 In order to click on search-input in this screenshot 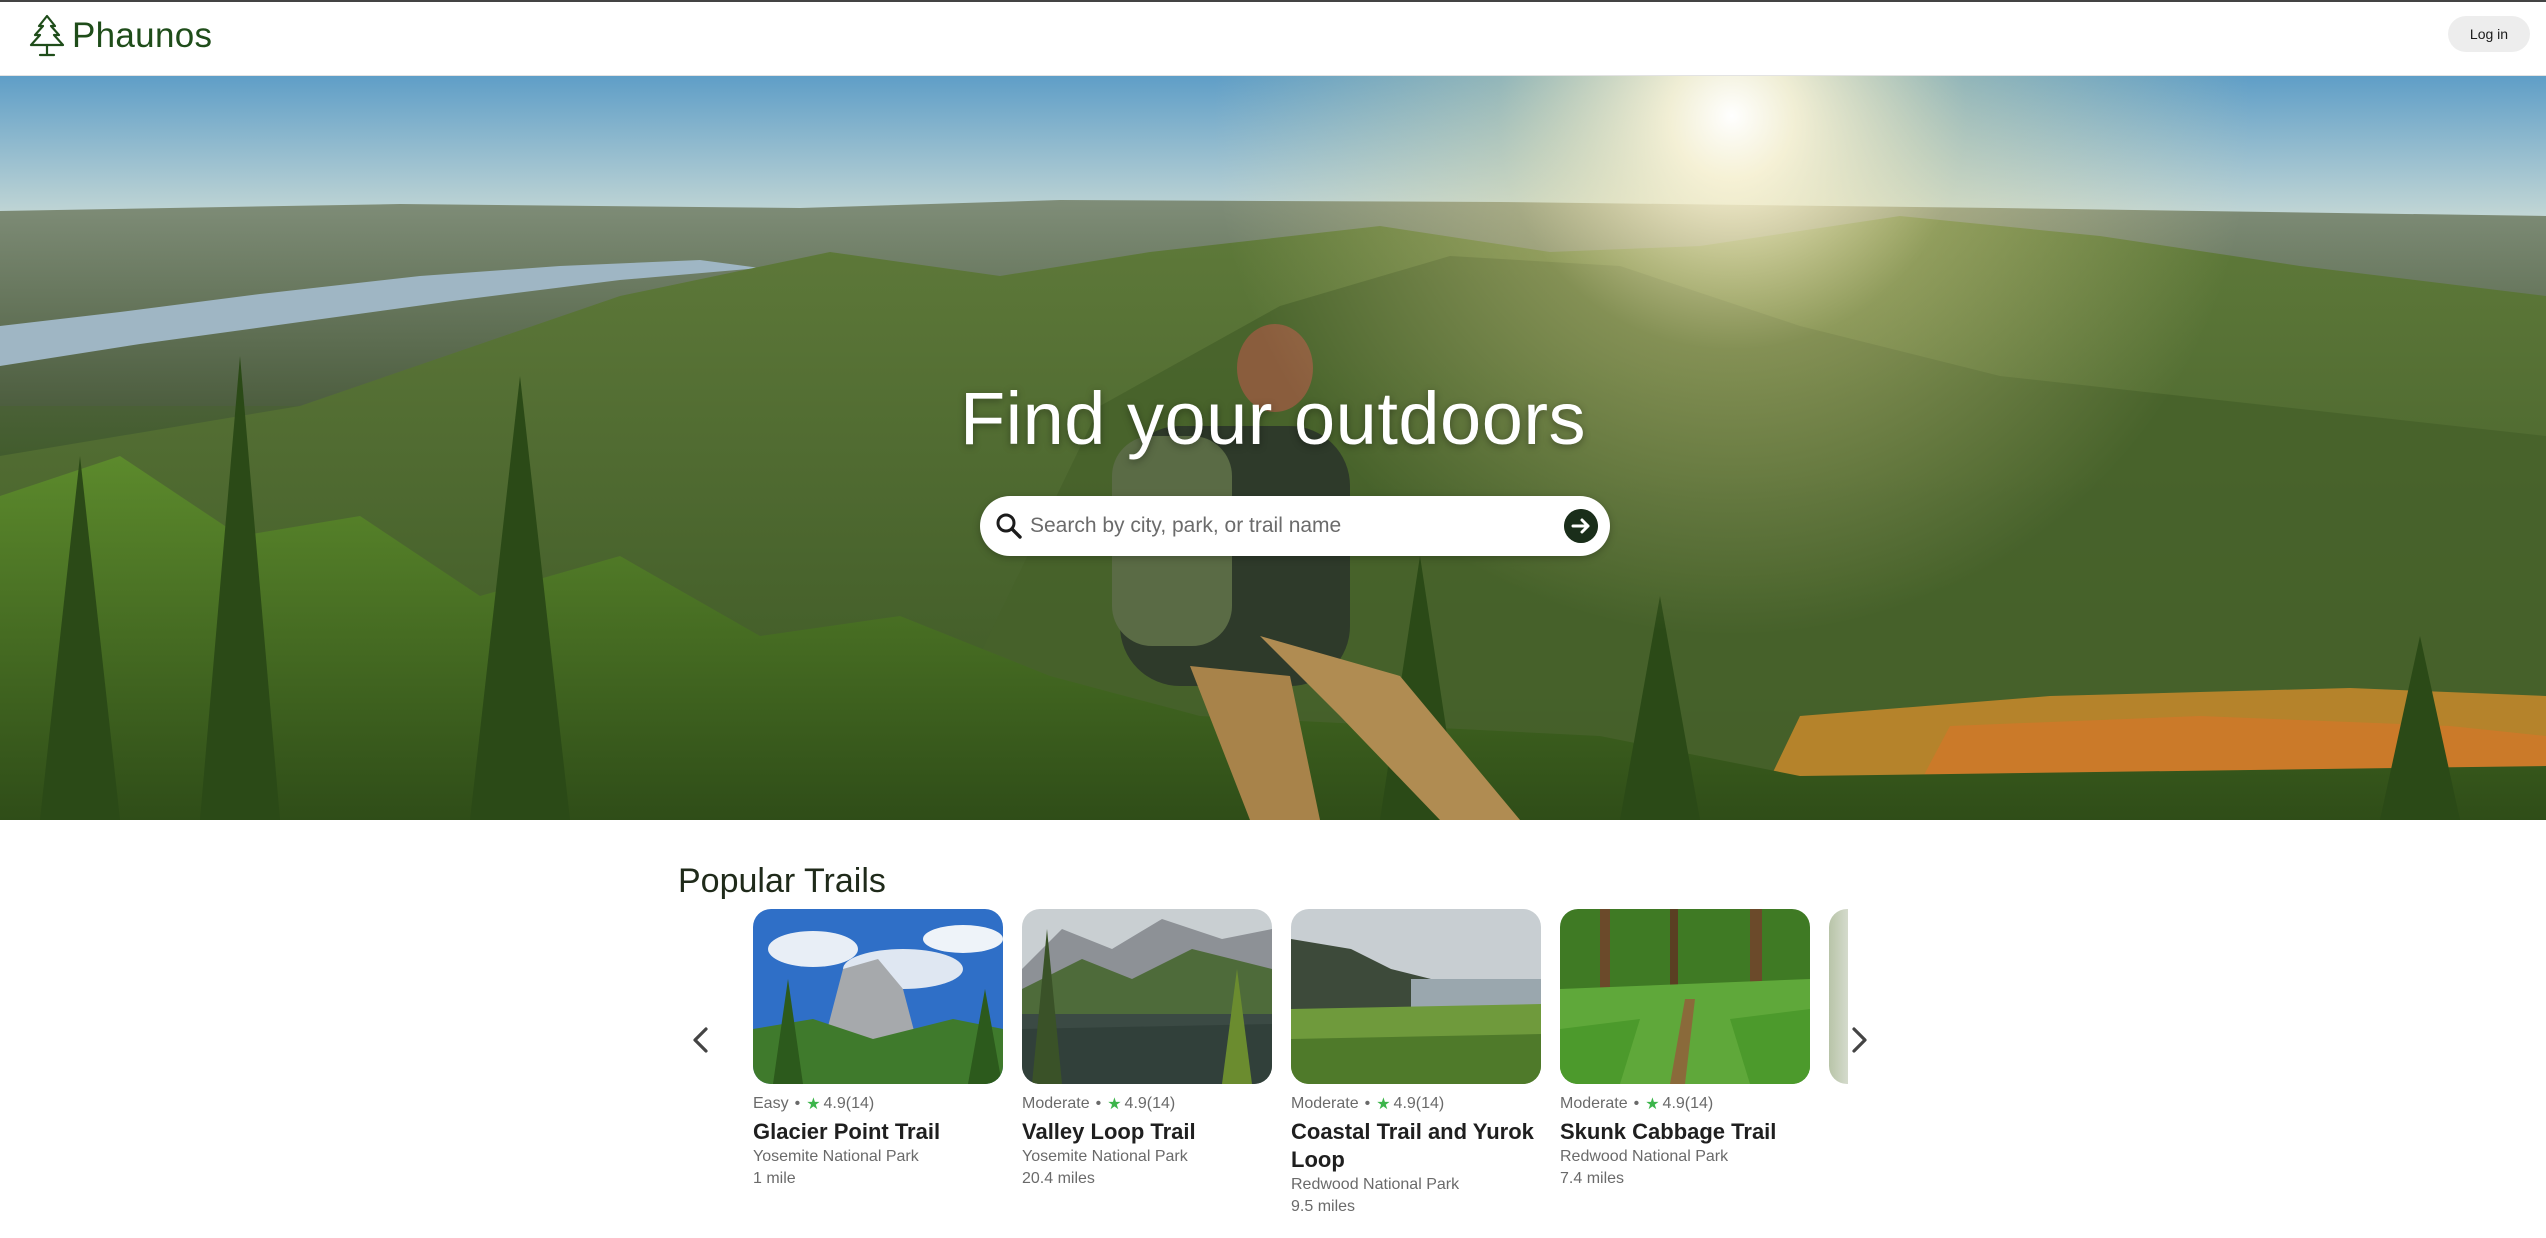, I will do `click(1280, 526)`.